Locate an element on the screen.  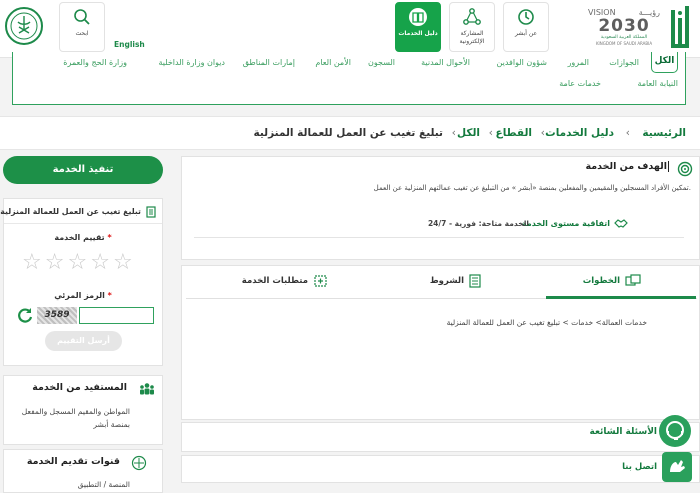
tab-active-underline is located at coordinates (621, 297).